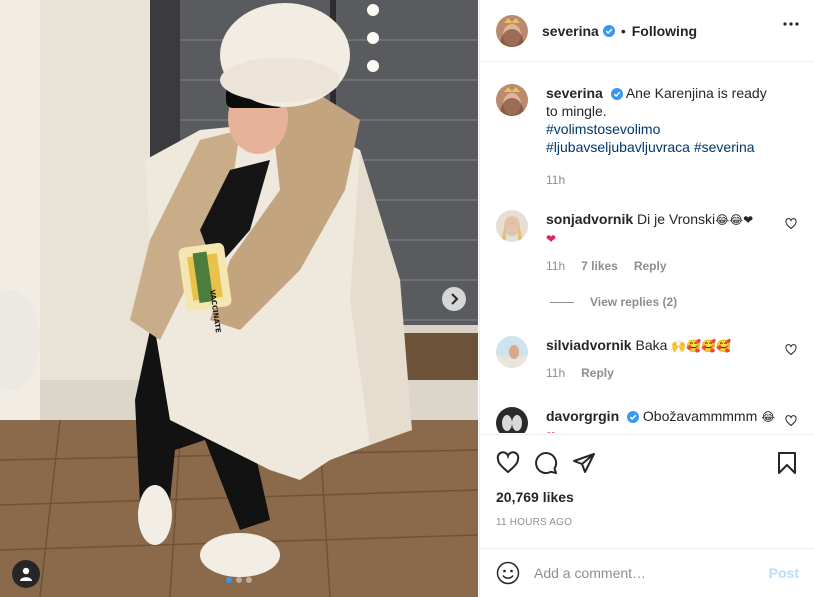 This screenshot has width=814, height=597. Describe the element at coordinates (599, 266) in the screenshot. I see `comment-likes: 7 likes` at that location.